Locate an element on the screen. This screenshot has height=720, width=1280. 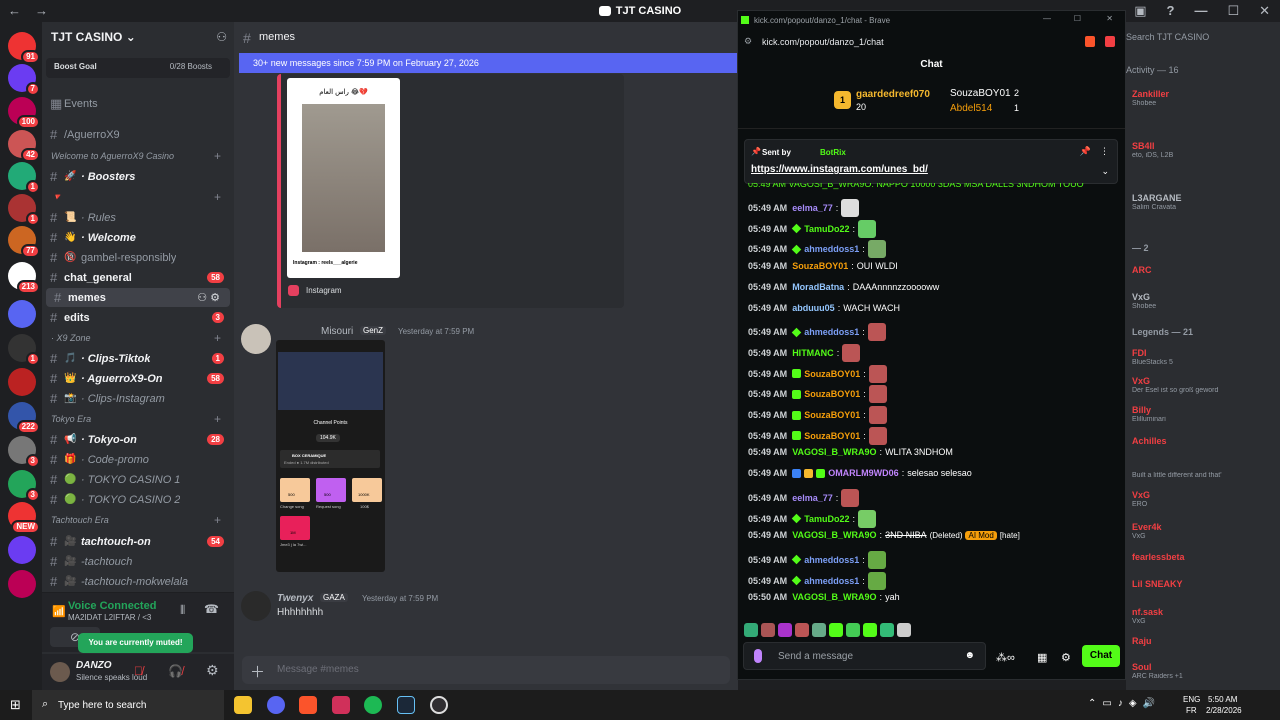
embed-source: Instagram is located at coordinates (324, 290).